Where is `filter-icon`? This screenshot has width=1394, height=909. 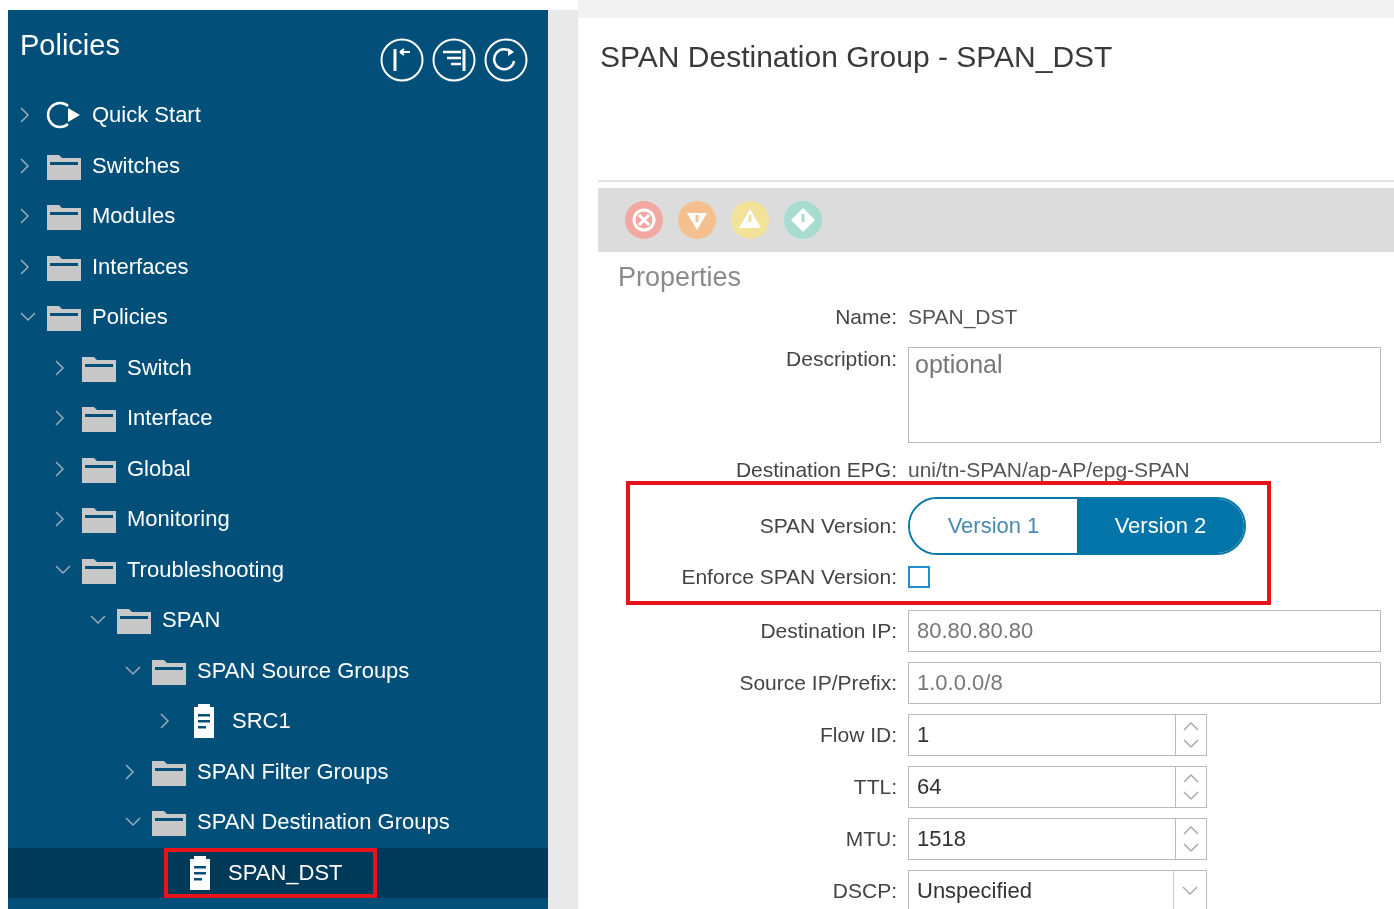
filter-icon is located at coordinates (454, 60).